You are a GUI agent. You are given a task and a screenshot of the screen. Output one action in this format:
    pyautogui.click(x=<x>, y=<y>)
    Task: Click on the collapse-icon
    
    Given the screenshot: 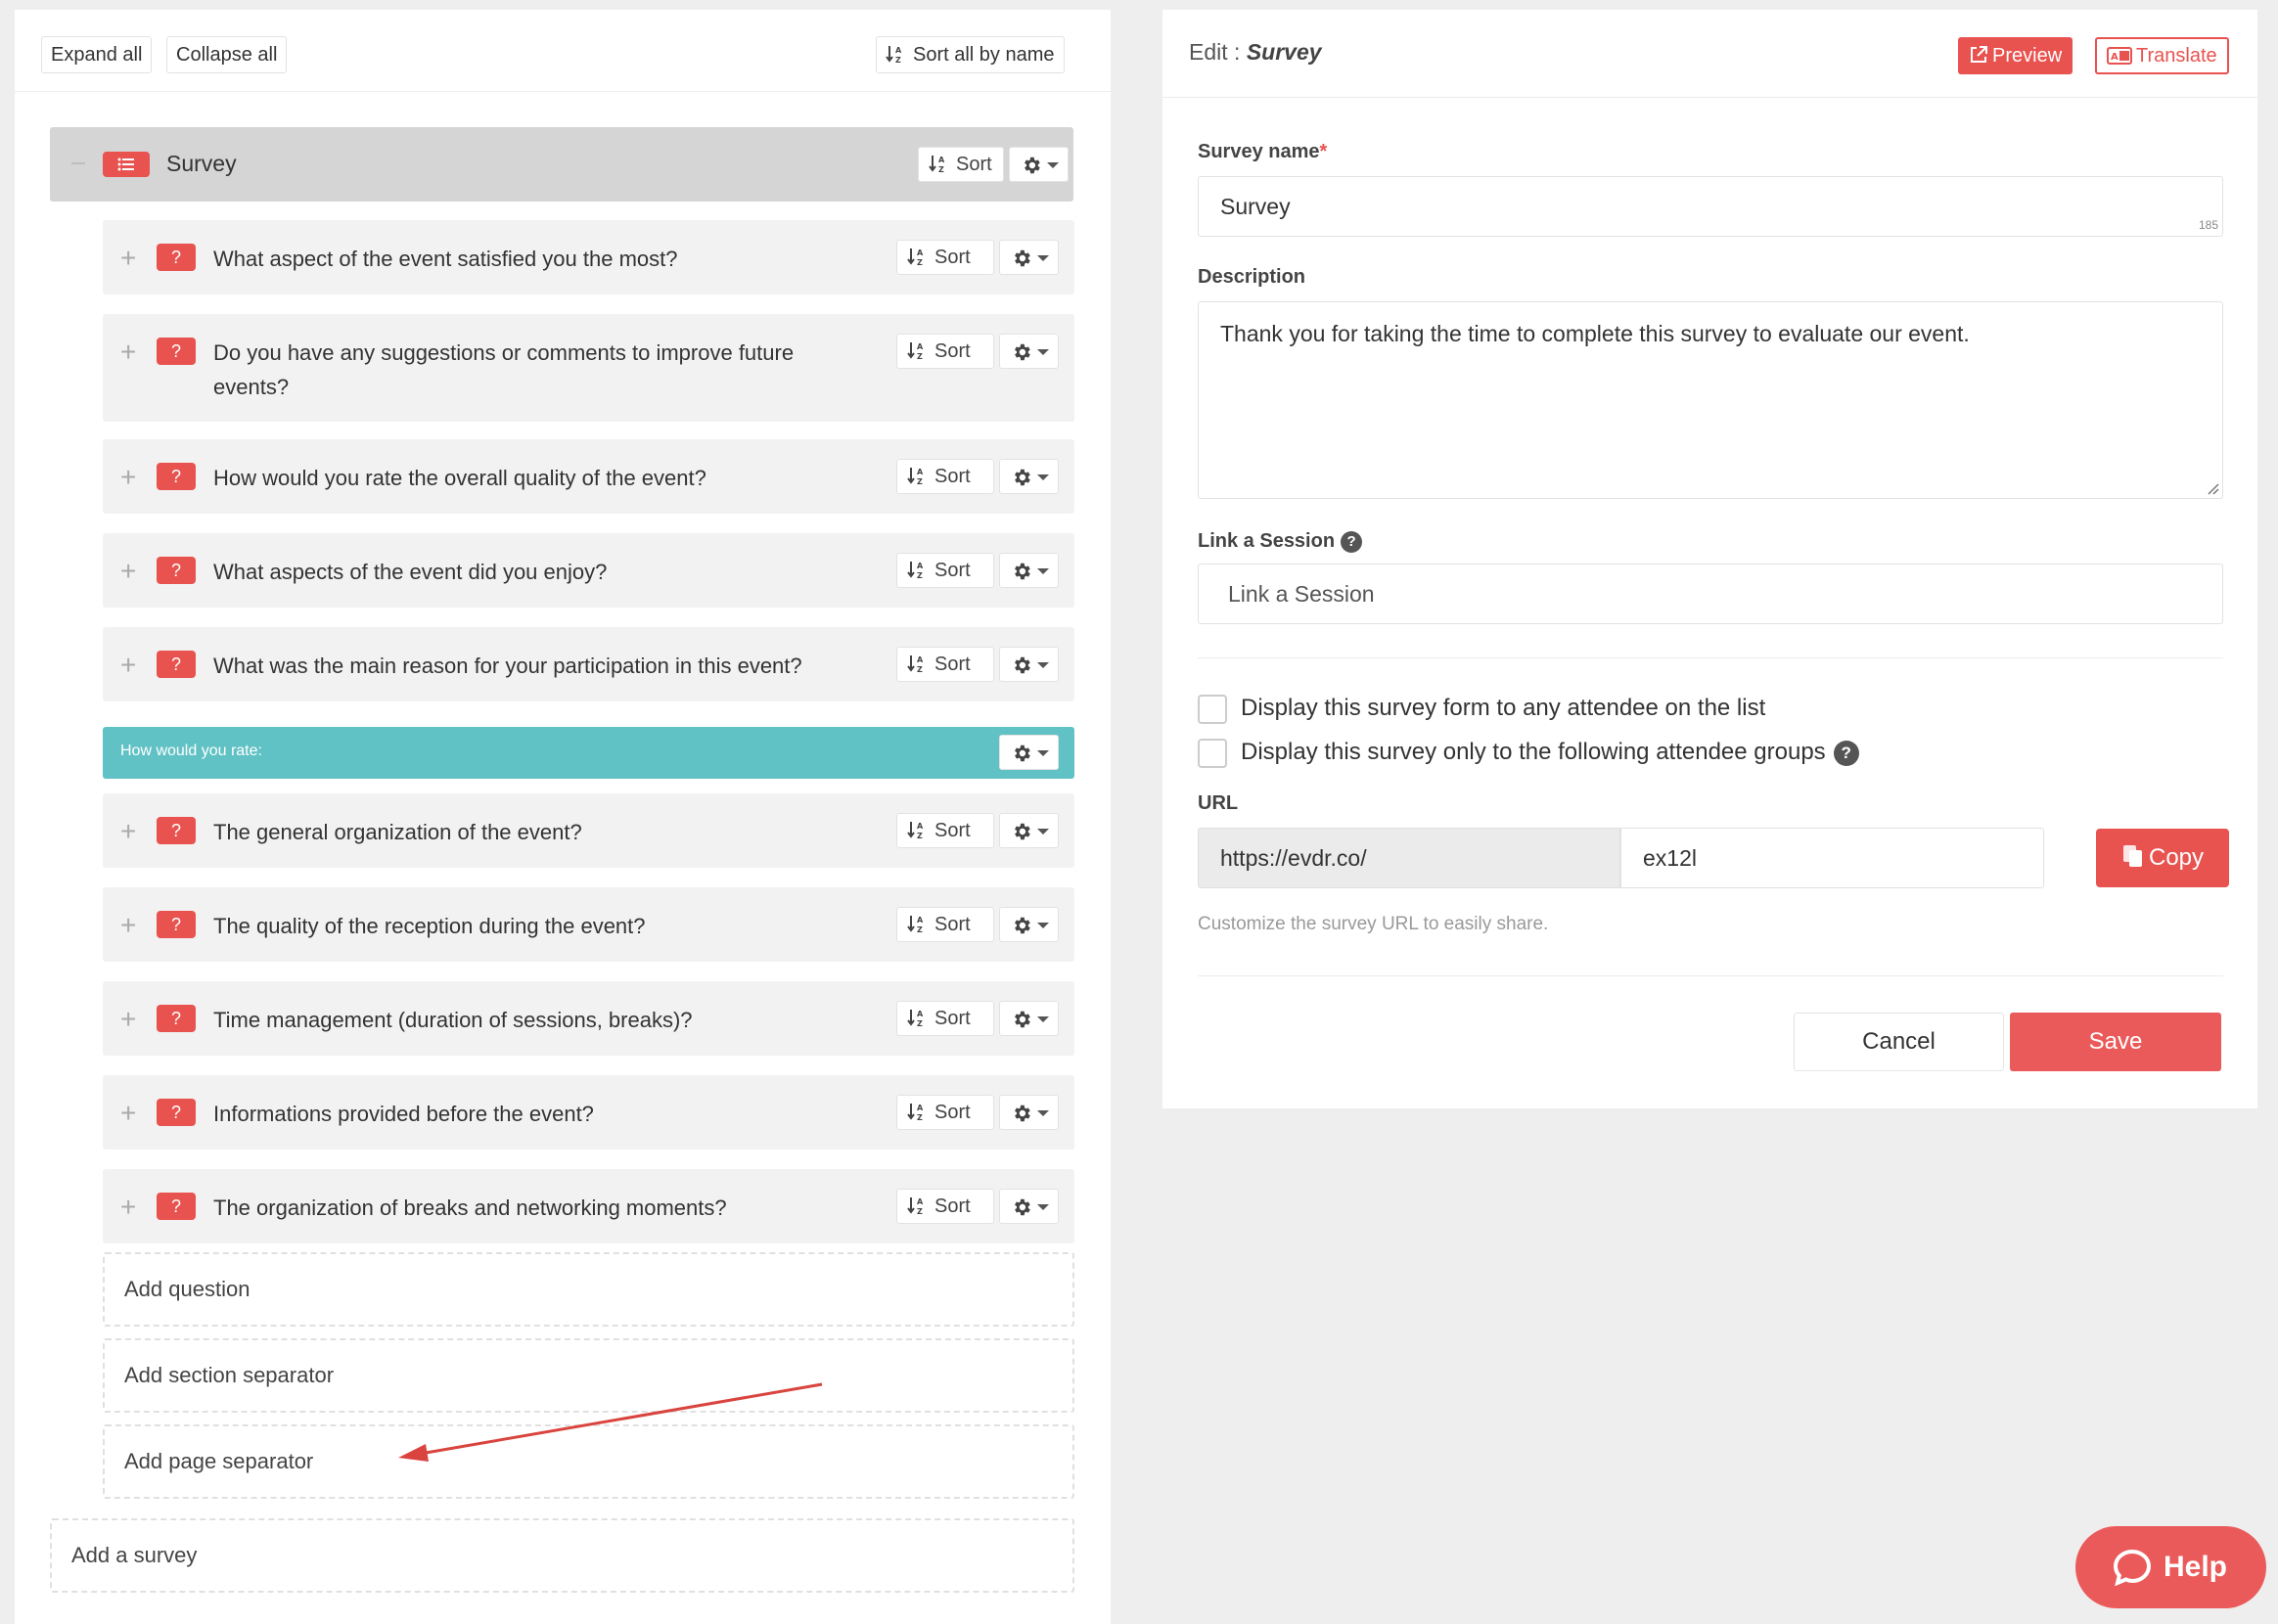 What is the action you would take?
    pyautogui.click(x=78, y=163)
    